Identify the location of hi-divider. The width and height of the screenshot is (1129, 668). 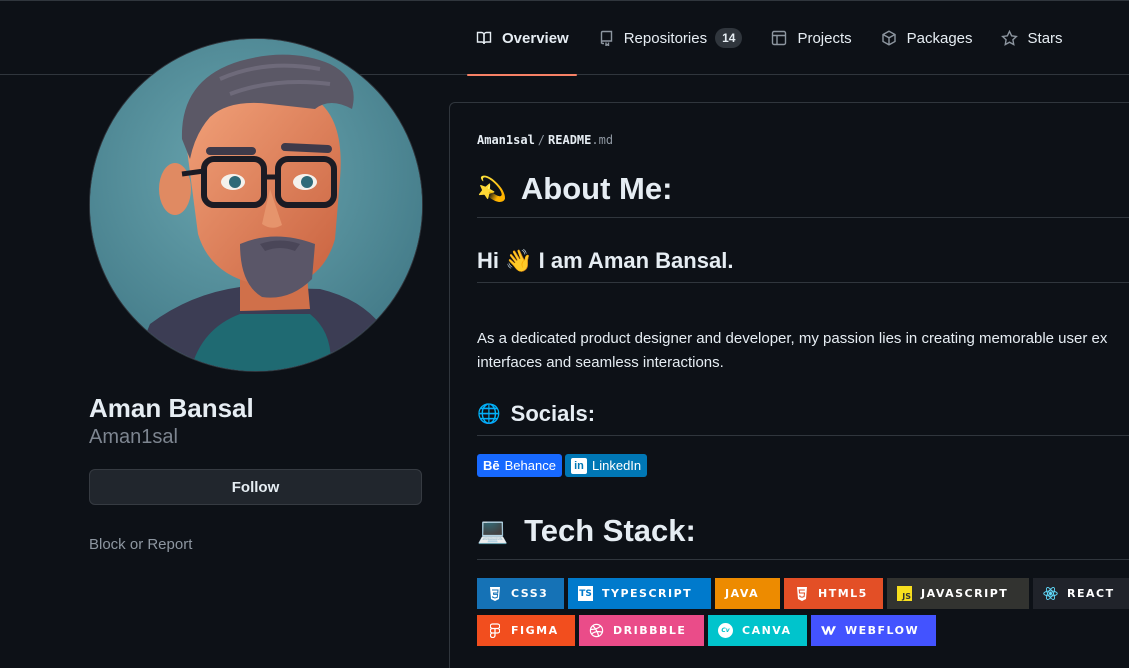
(803, 282).